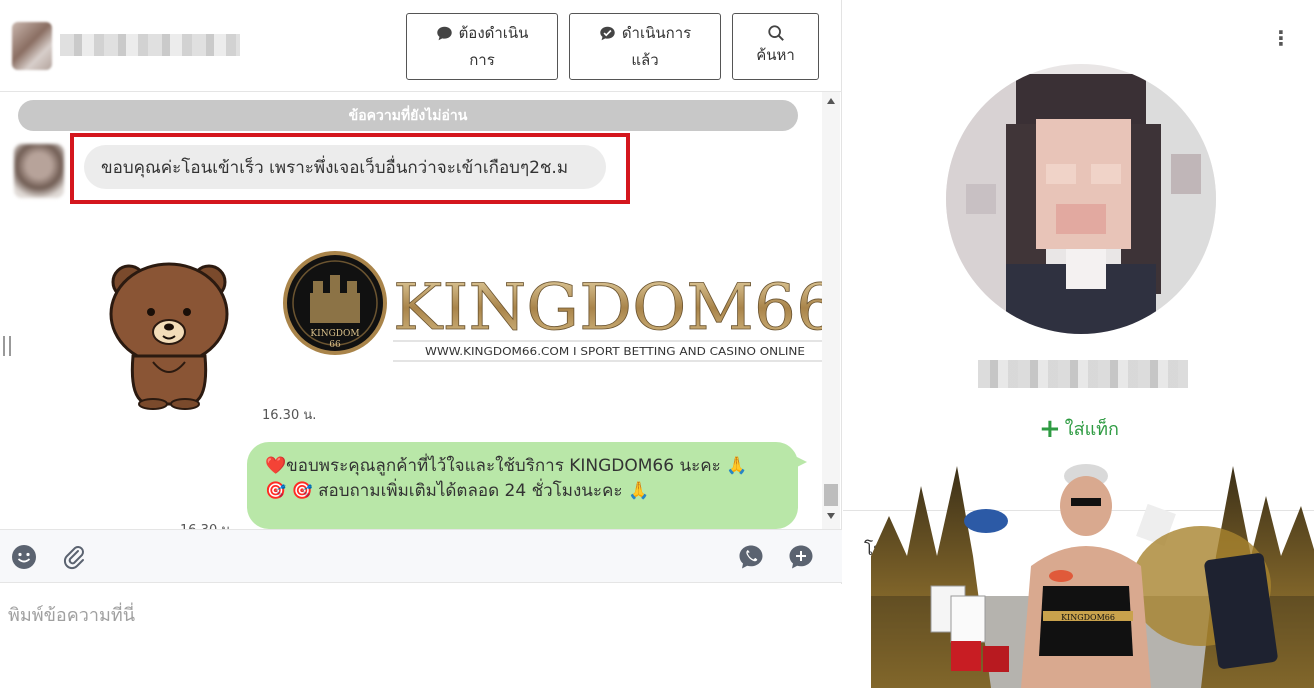 This screenshot has width=1314, height=688. I want to click on scroll-down-arrow-icon, so click(831, 516).